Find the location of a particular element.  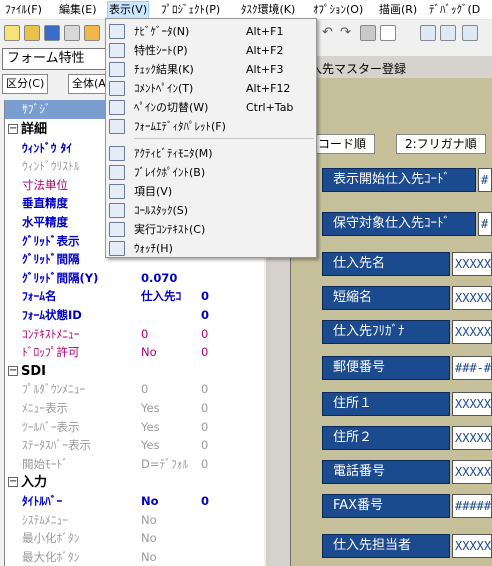

window-icon is located at coordinates (448, 33).